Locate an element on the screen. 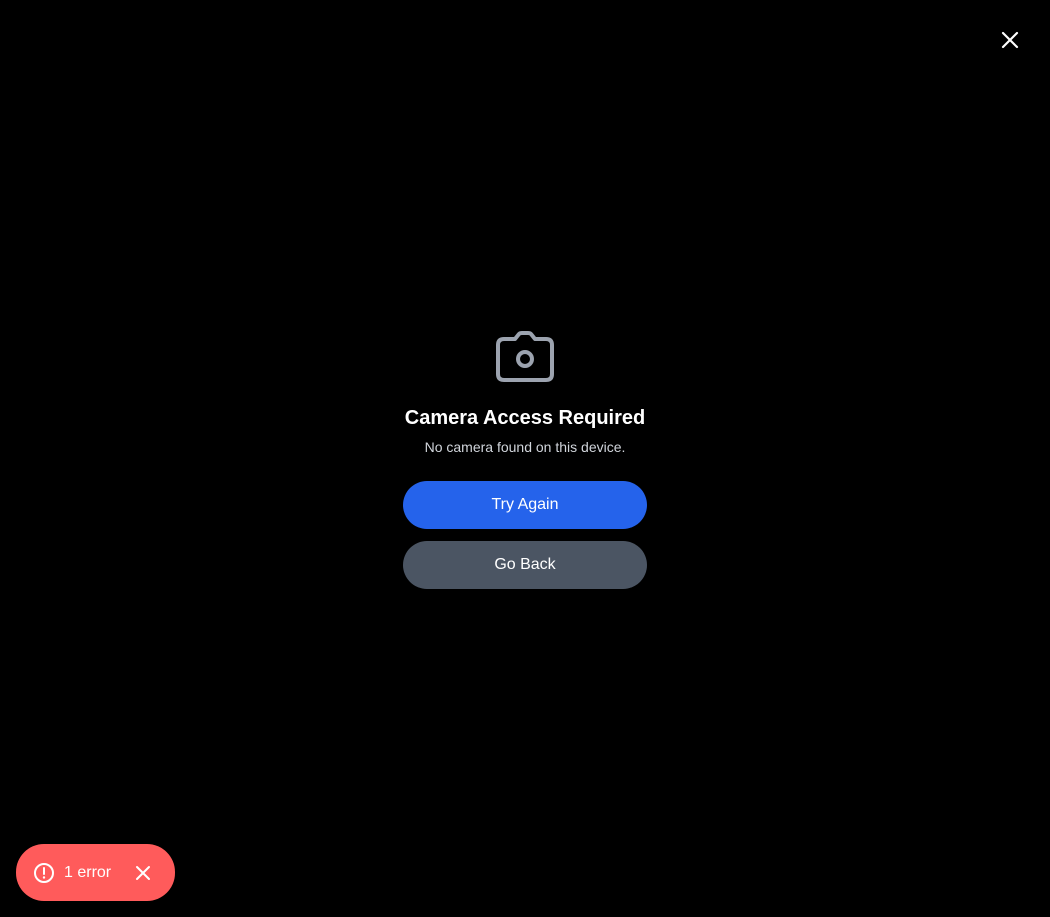 This screenshot has height=917, width=1050. try-again-button: Try Again is located at coordinates (525, 505).